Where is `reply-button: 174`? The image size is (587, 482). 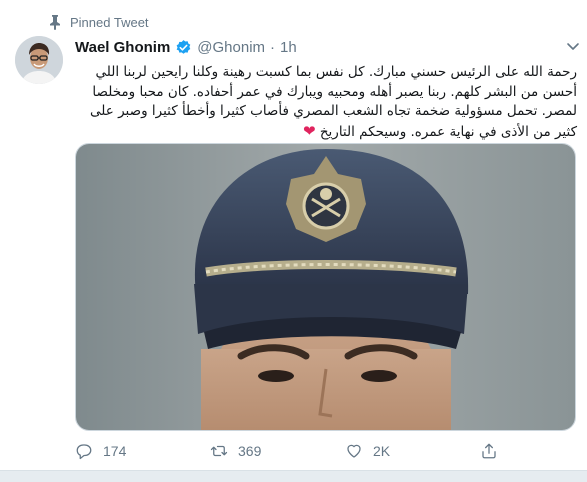
reply-button: 174 is located at coordinates (142, 451).